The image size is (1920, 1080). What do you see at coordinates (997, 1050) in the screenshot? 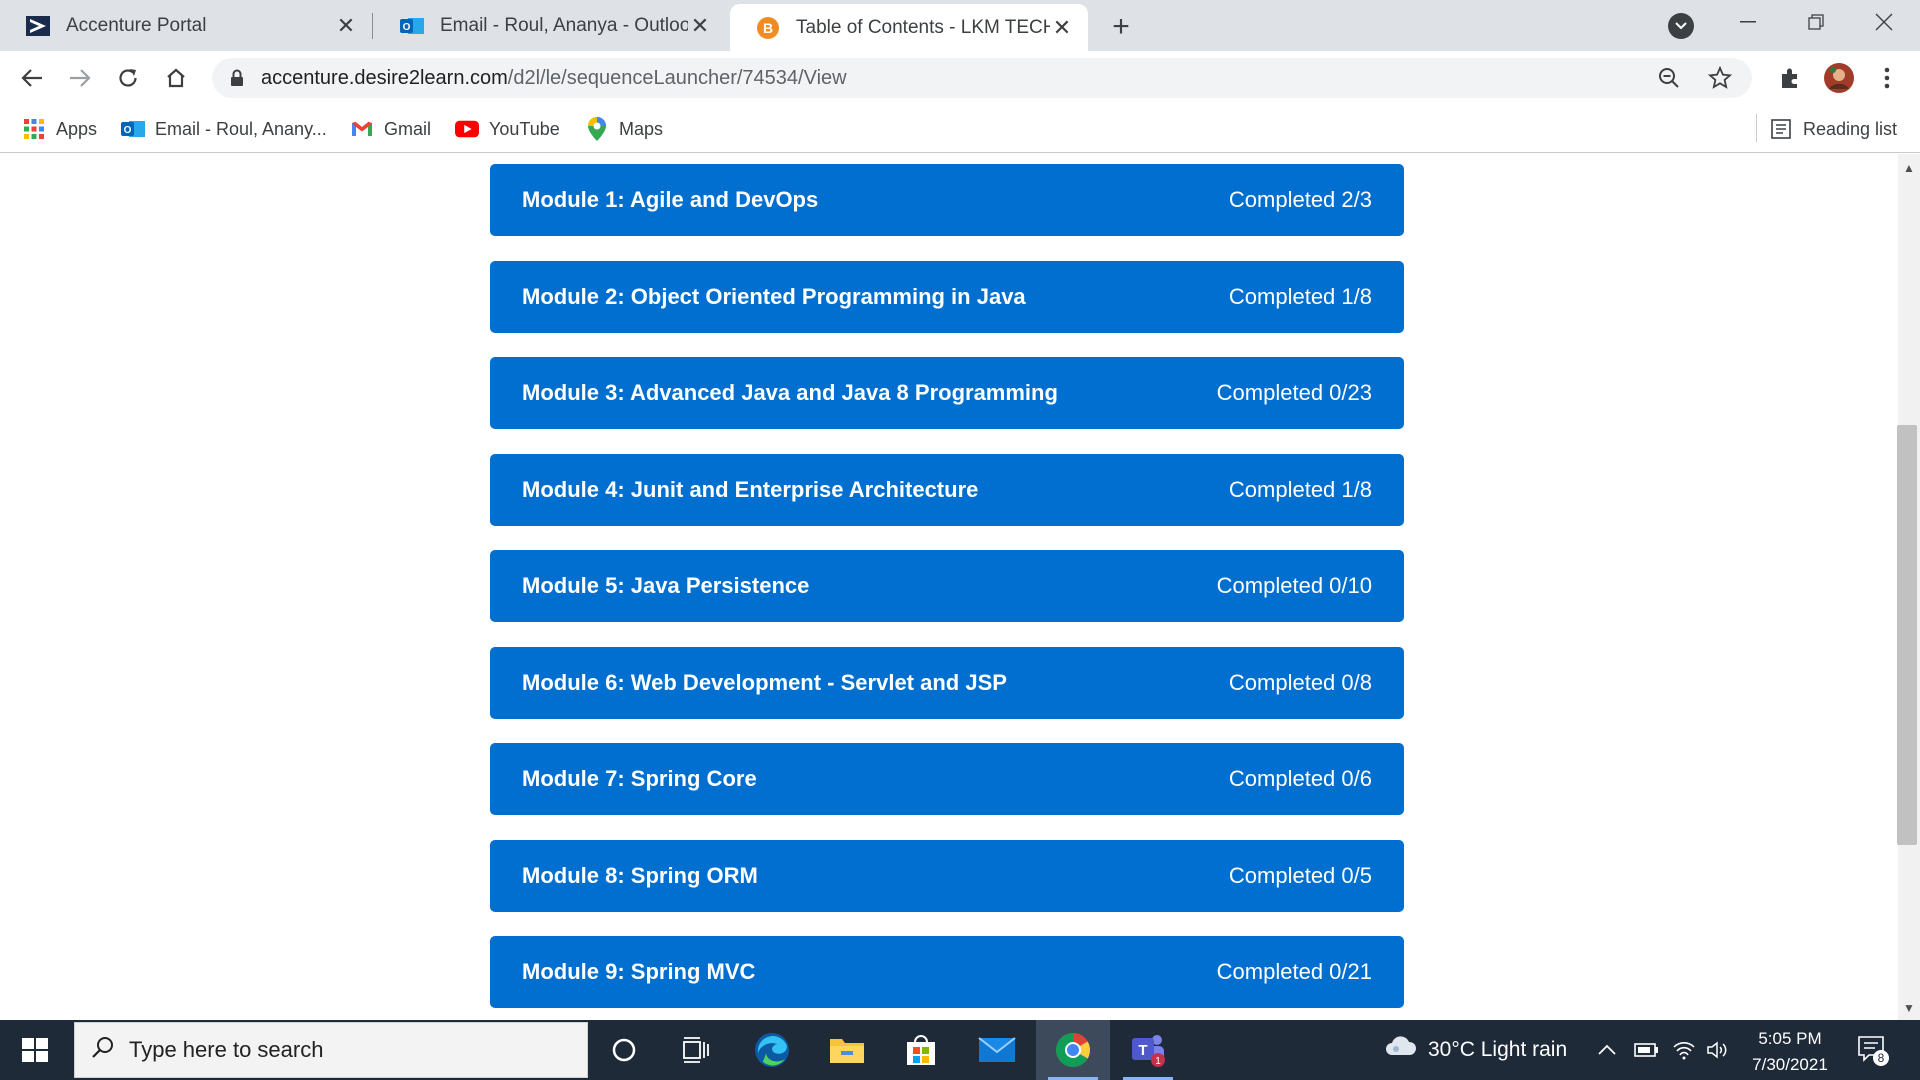
I see `mail-icon` at bounding box center [997, 1050].